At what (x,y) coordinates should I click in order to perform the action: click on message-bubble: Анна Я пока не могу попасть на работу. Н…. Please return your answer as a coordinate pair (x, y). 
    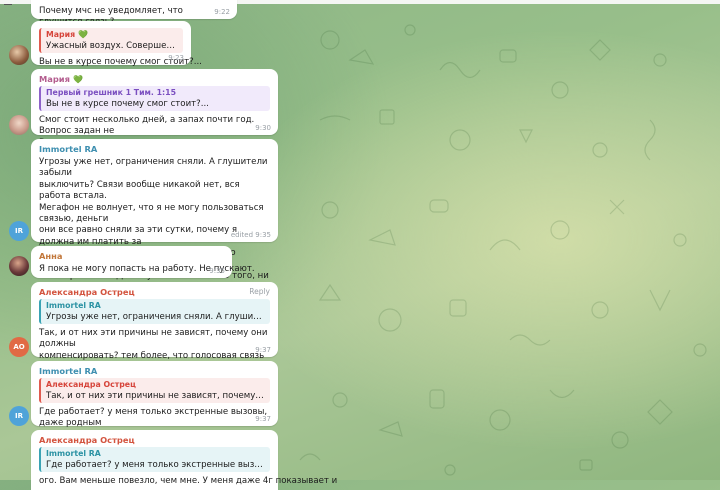
    Looking at the image, I should click on (143, 262).